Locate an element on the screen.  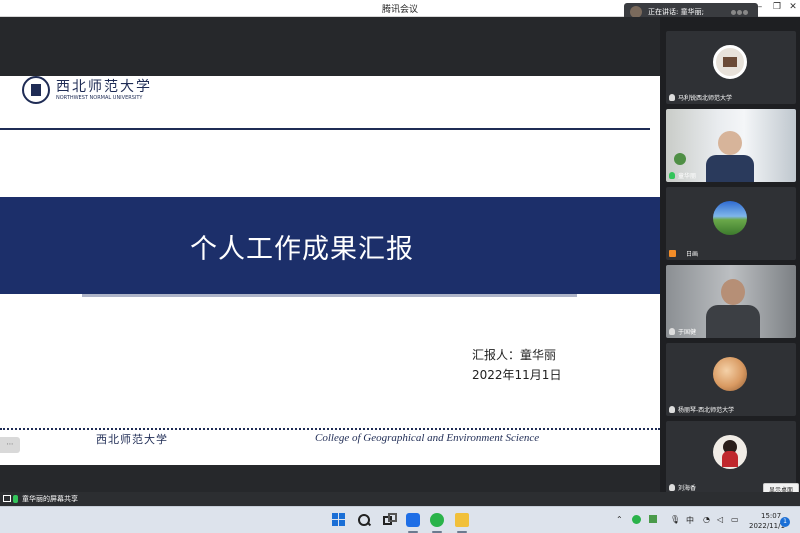
side-panel-handle: ⋯ is located at coordinates (10, 445).